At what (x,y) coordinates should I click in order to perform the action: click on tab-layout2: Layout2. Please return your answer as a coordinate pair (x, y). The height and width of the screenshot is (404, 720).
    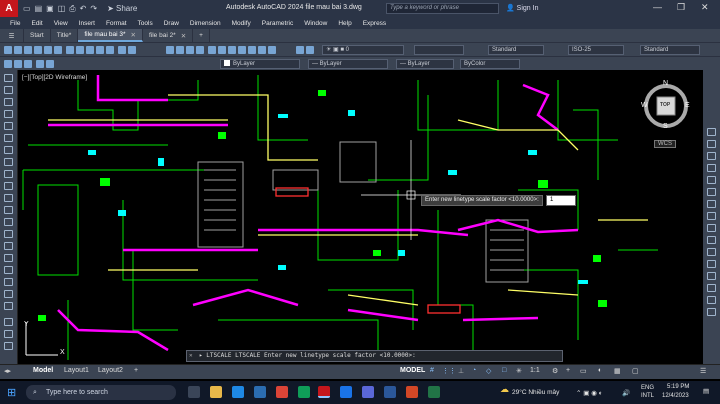
    Looking at the image, I should click on (110, 370).